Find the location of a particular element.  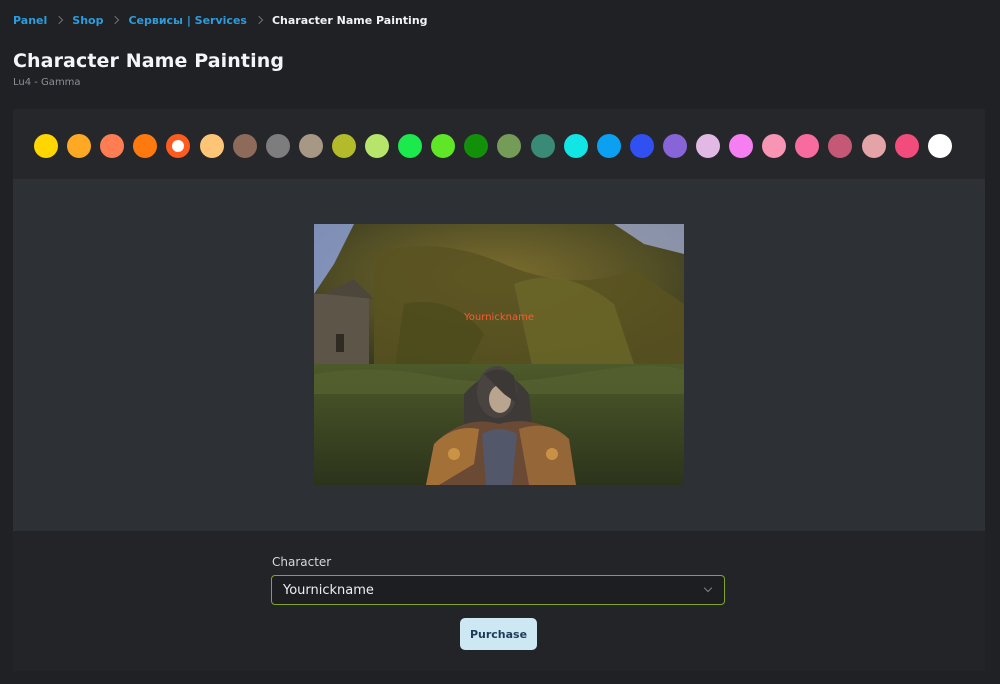

chevron-down-icon is located at coordinates (708, 589).